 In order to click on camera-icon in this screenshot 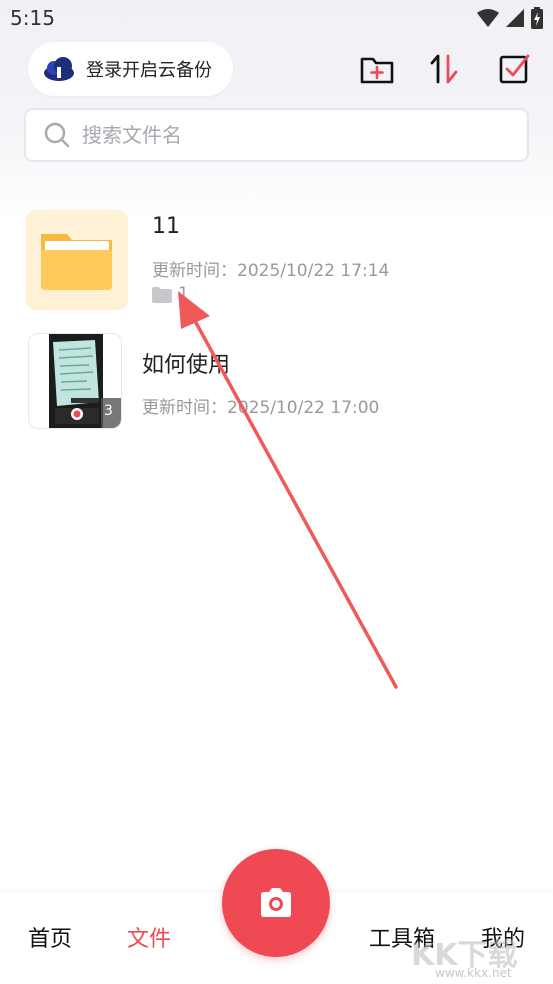, I will do `click(276, 902)`.